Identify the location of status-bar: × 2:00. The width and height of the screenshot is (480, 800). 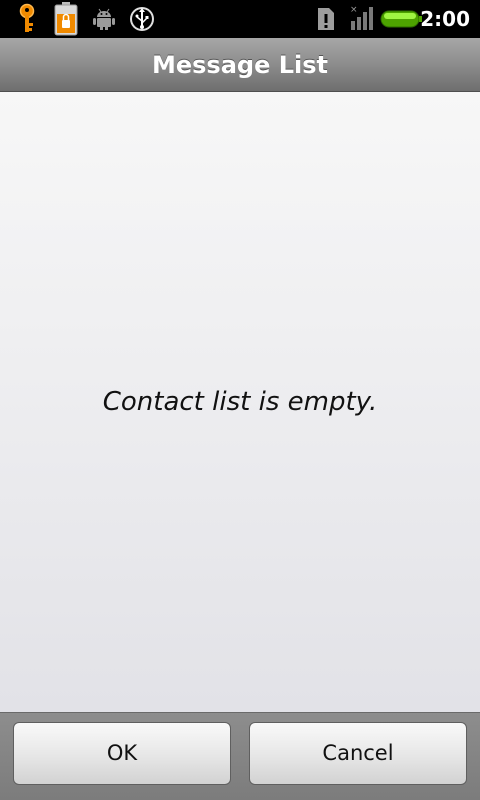
(240, 19).